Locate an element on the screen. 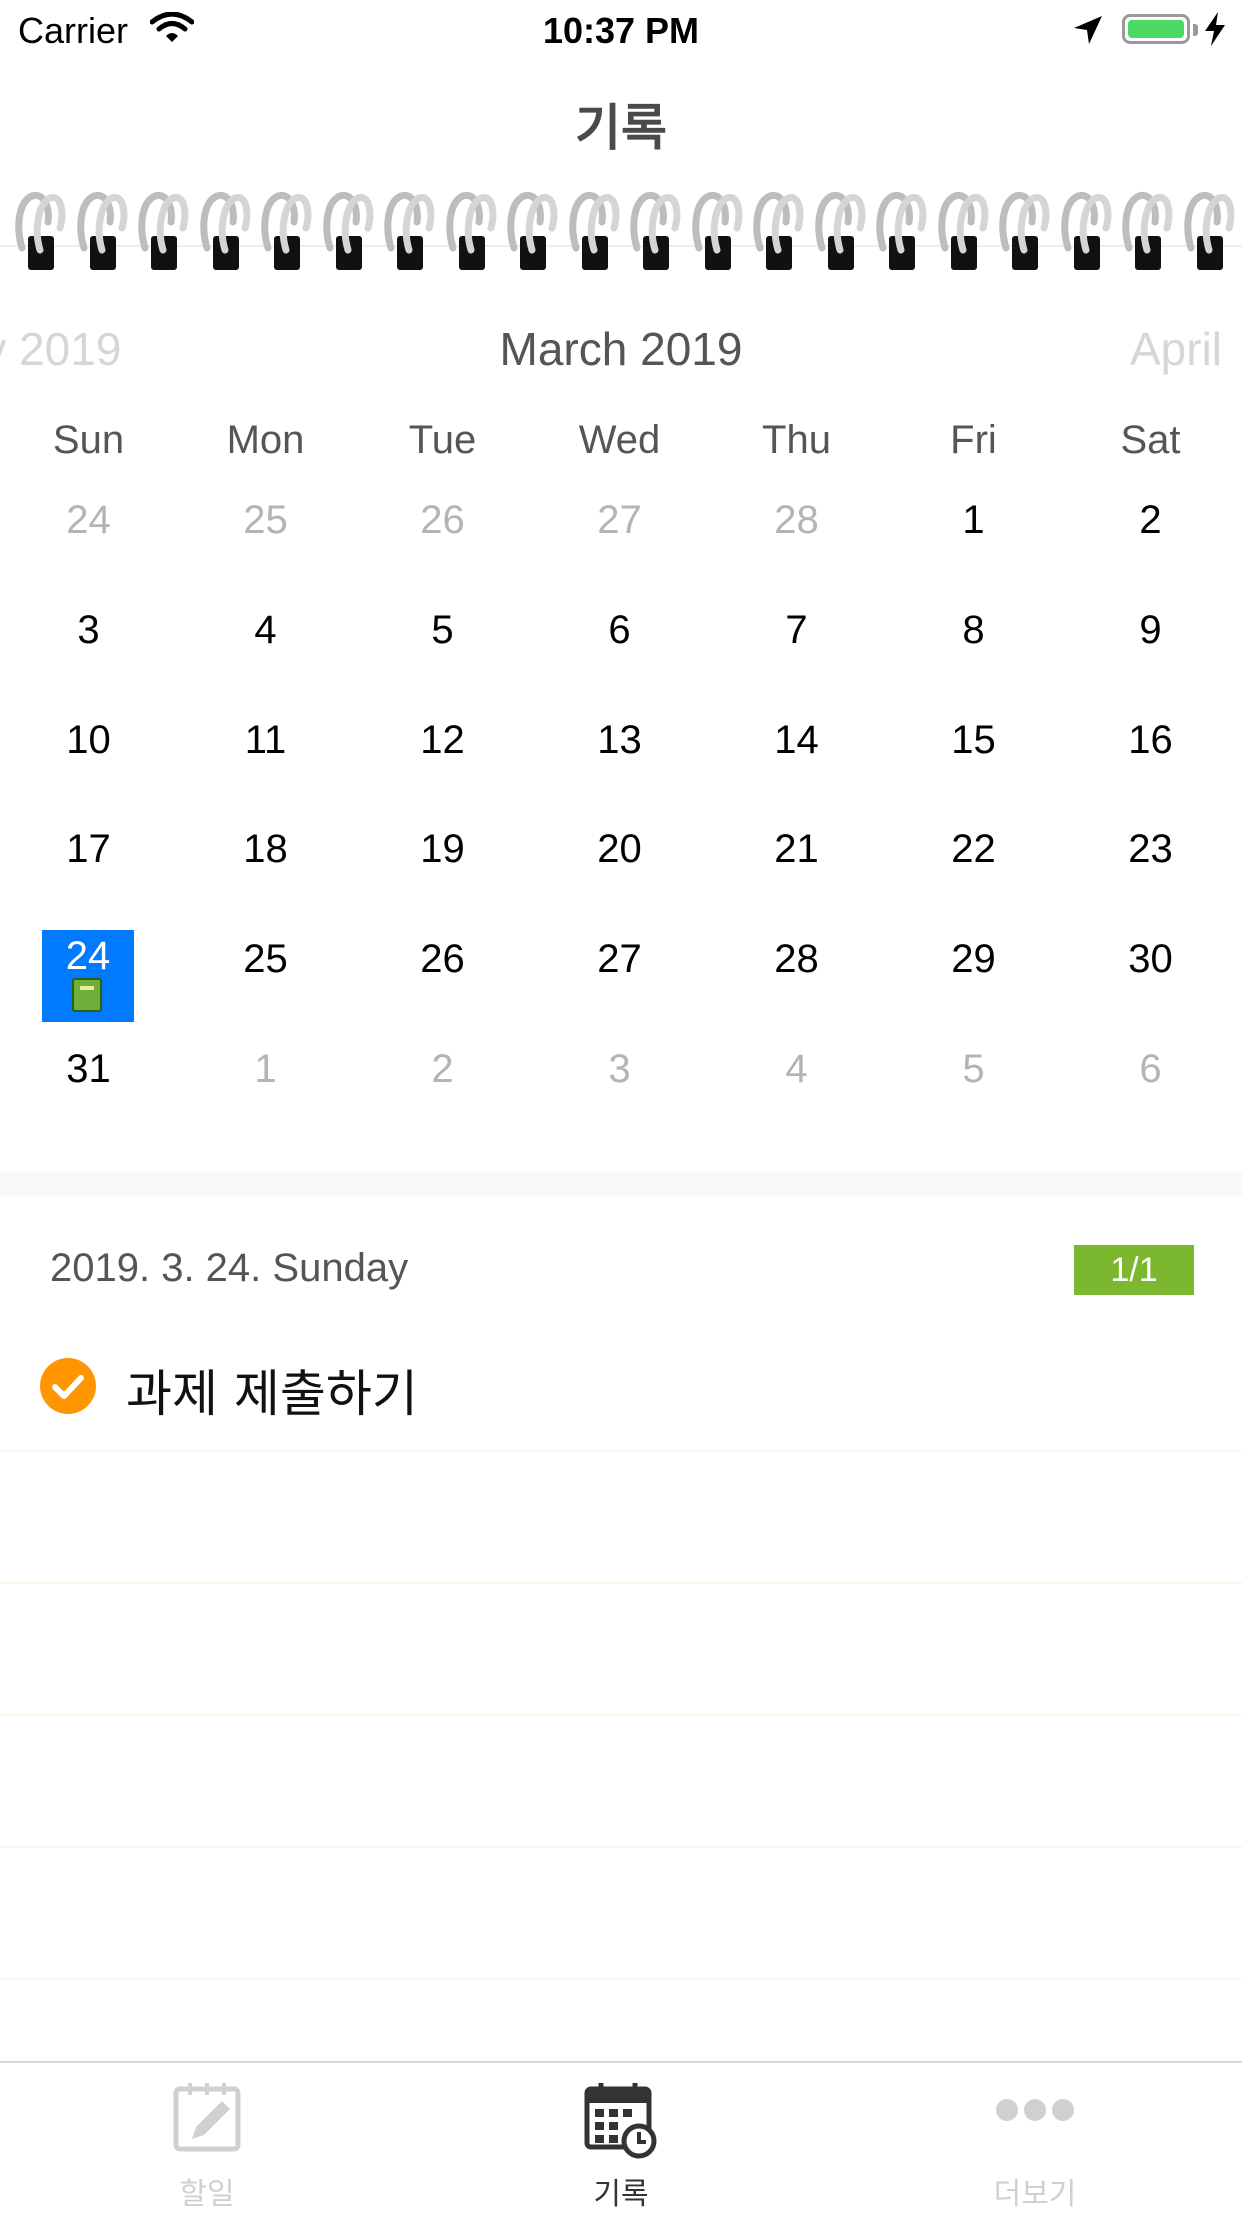  location-arrow-icon is located at coordinates (1088, 32).